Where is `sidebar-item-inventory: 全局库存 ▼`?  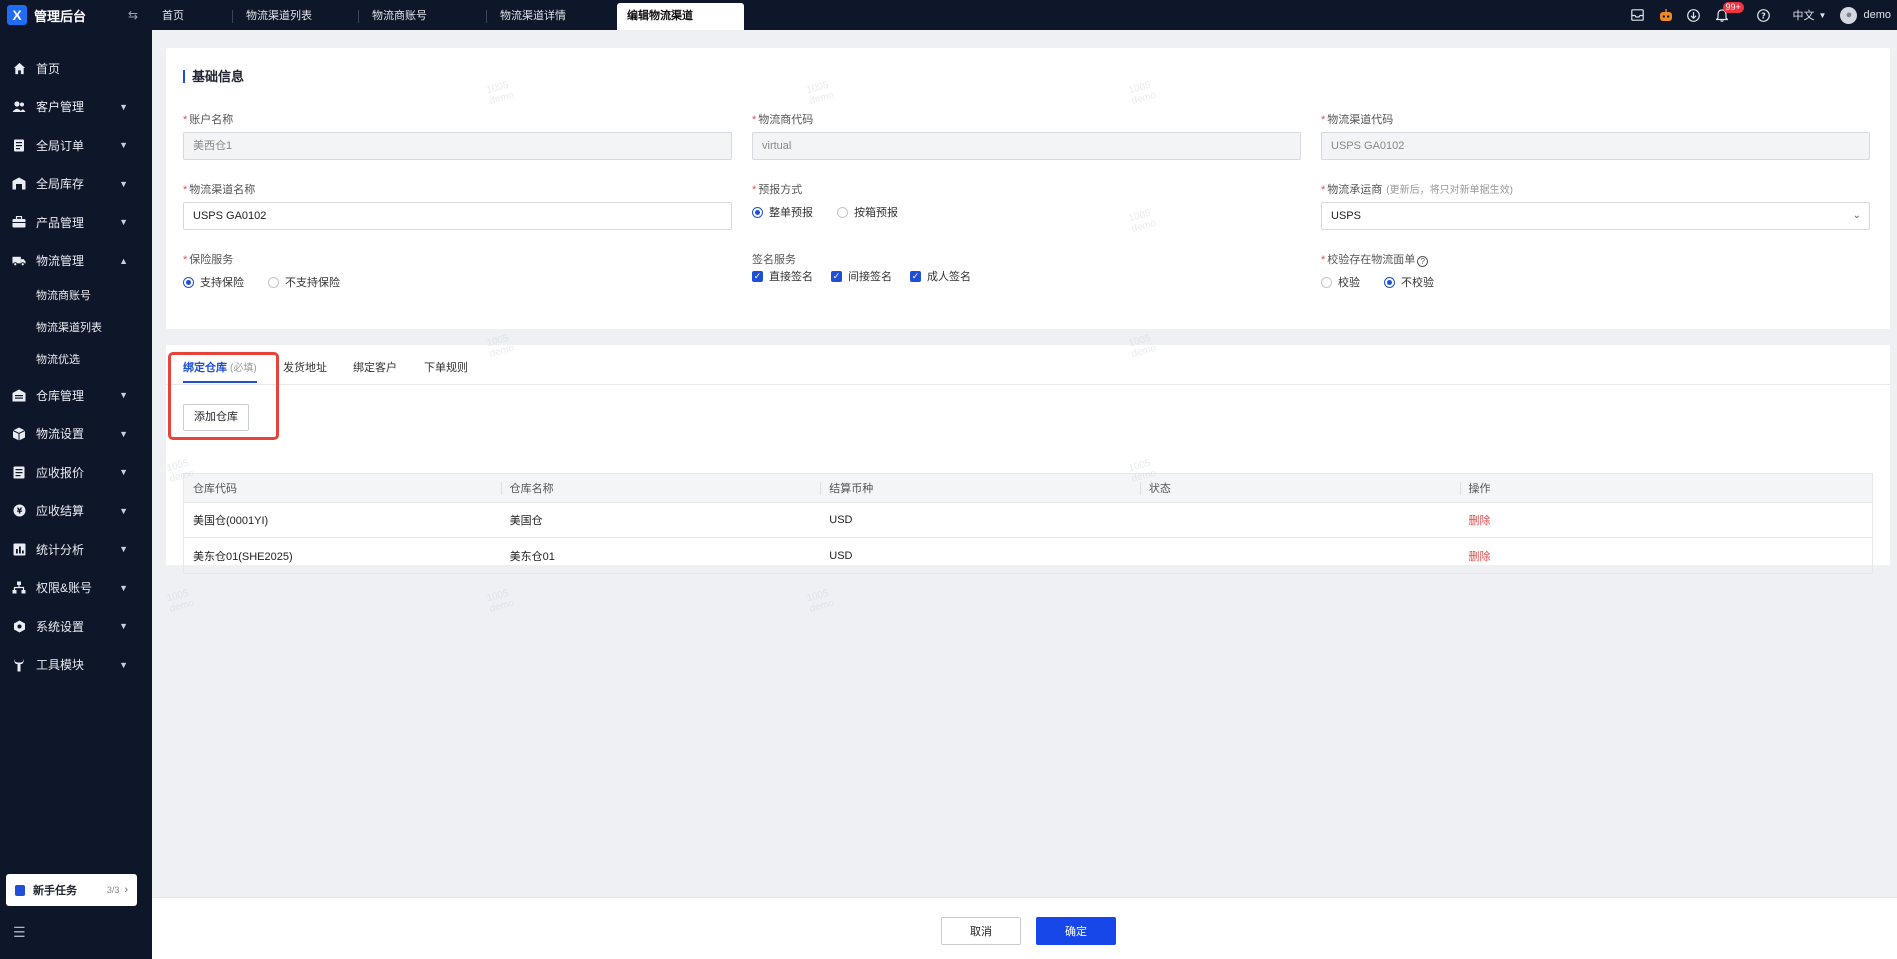
sidebar-item-inventory: 全局库存 ▼ is located at coordinates (76, 184).